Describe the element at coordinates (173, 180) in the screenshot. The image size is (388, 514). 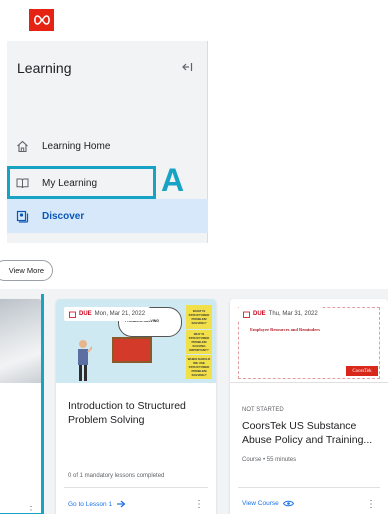
I see `annotation-label: A` at that location.